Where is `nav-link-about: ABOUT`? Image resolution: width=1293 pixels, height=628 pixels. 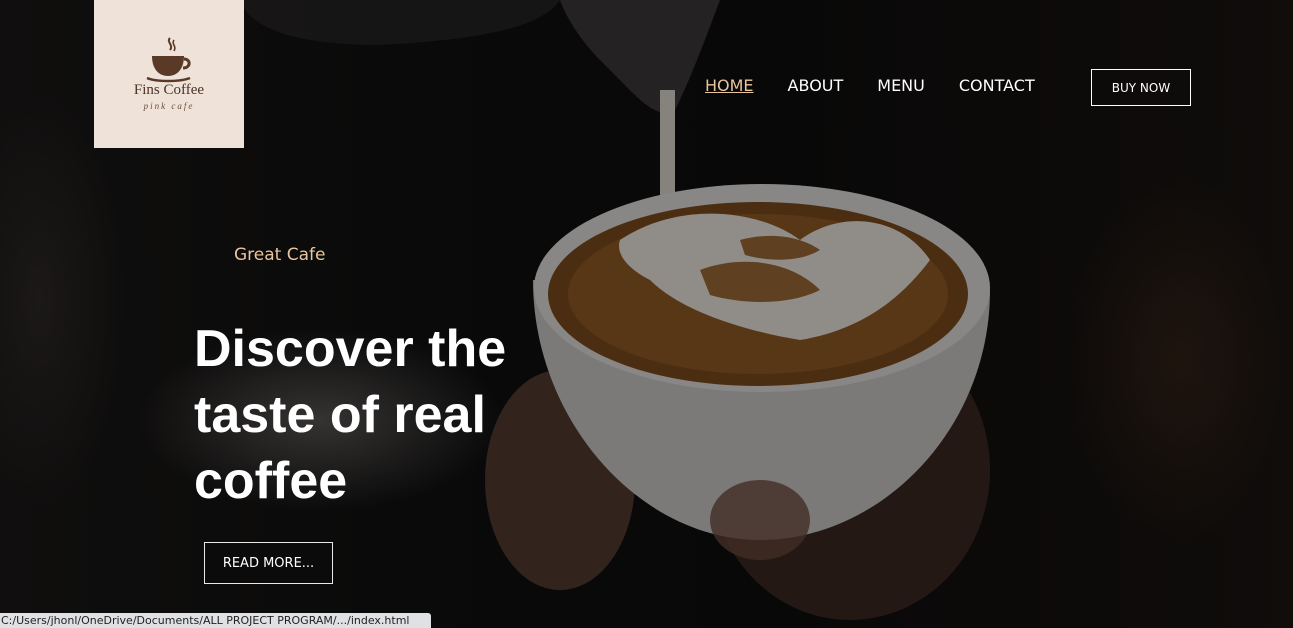
nav-link-about: ABOUT is located at coordinates (816, 85).